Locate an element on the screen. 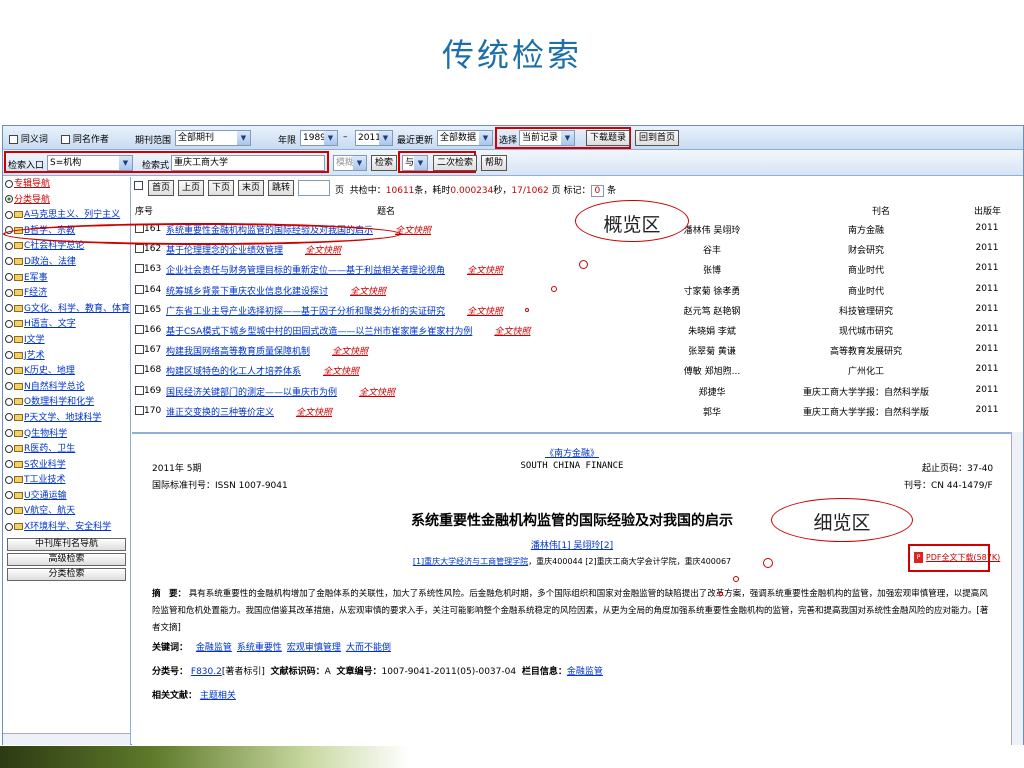 The height and width of the screenshot is (768, 1024). sidebar-item: X环境科学、安全科学 is located at coordinates (66, 528).